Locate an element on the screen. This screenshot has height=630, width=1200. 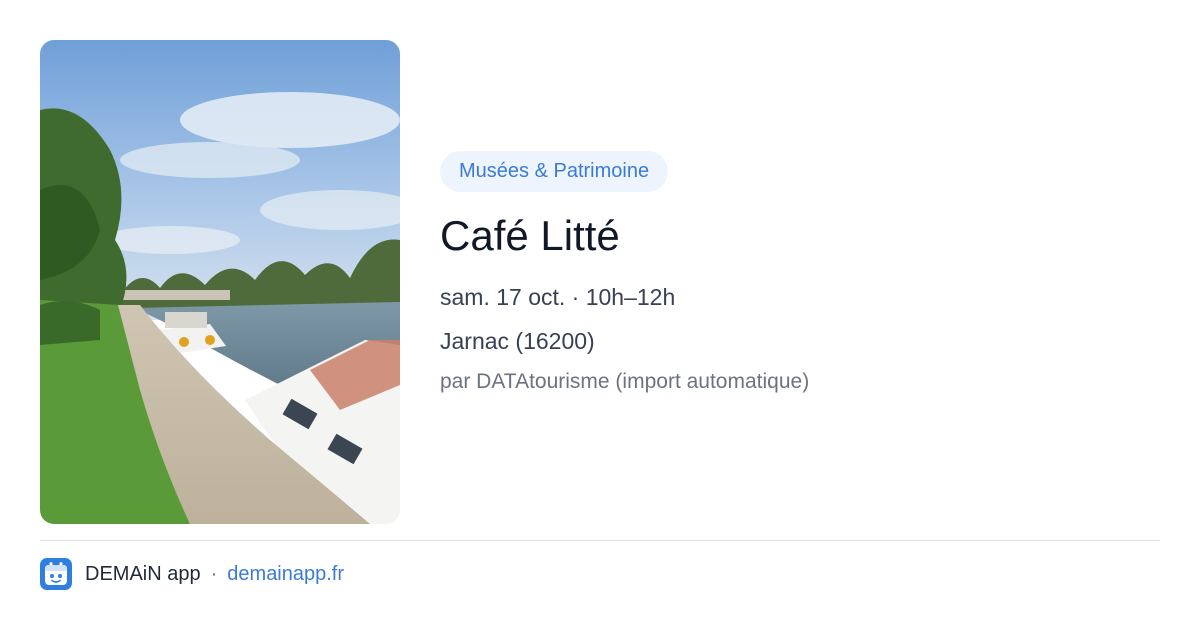
footer-divider is located at coordinates (600, 540).